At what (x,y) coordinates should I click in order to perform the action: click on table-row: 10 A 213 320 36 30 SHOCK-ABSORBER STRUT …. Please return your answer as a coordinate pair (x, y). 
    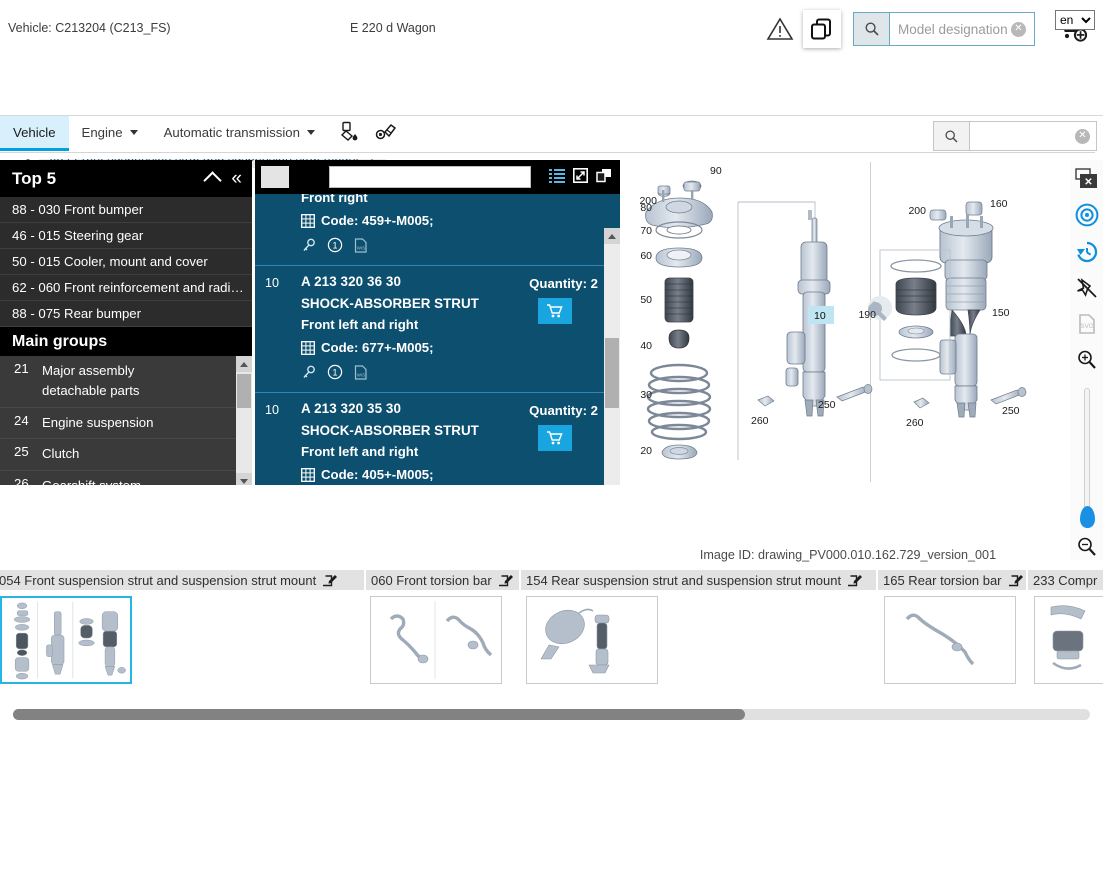
    Looking at the image, I should click on (437, 329).